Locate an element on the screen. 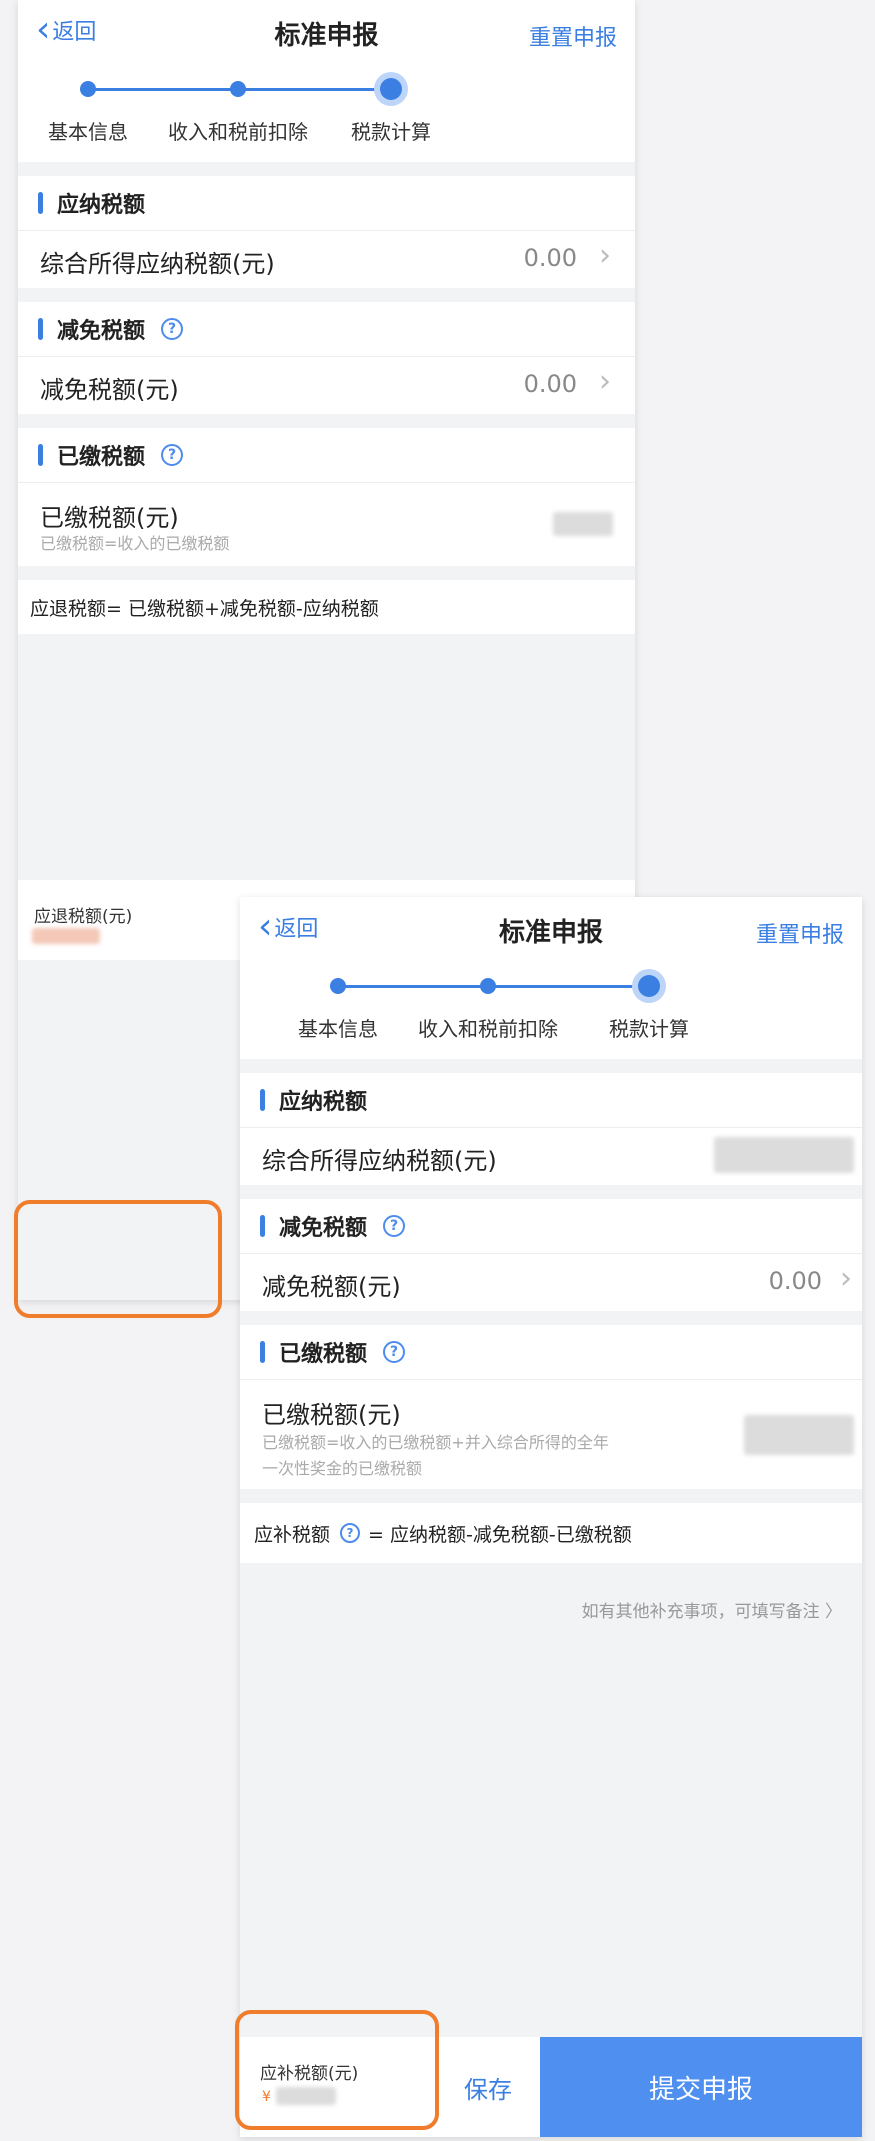 This screenshot has width=875, height=2141. row-sub-text-1: 已缴税额=收入的已缴税额+并入综合所得的全年 is located at coordinates (435, 1442).